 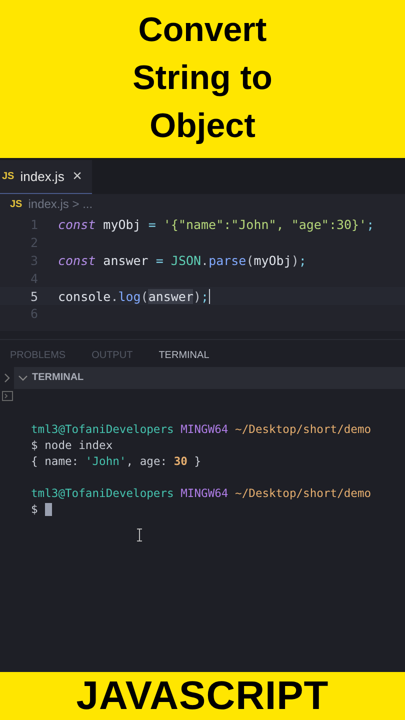 I want to click on line-number: 5, so click(x=34, y=296).